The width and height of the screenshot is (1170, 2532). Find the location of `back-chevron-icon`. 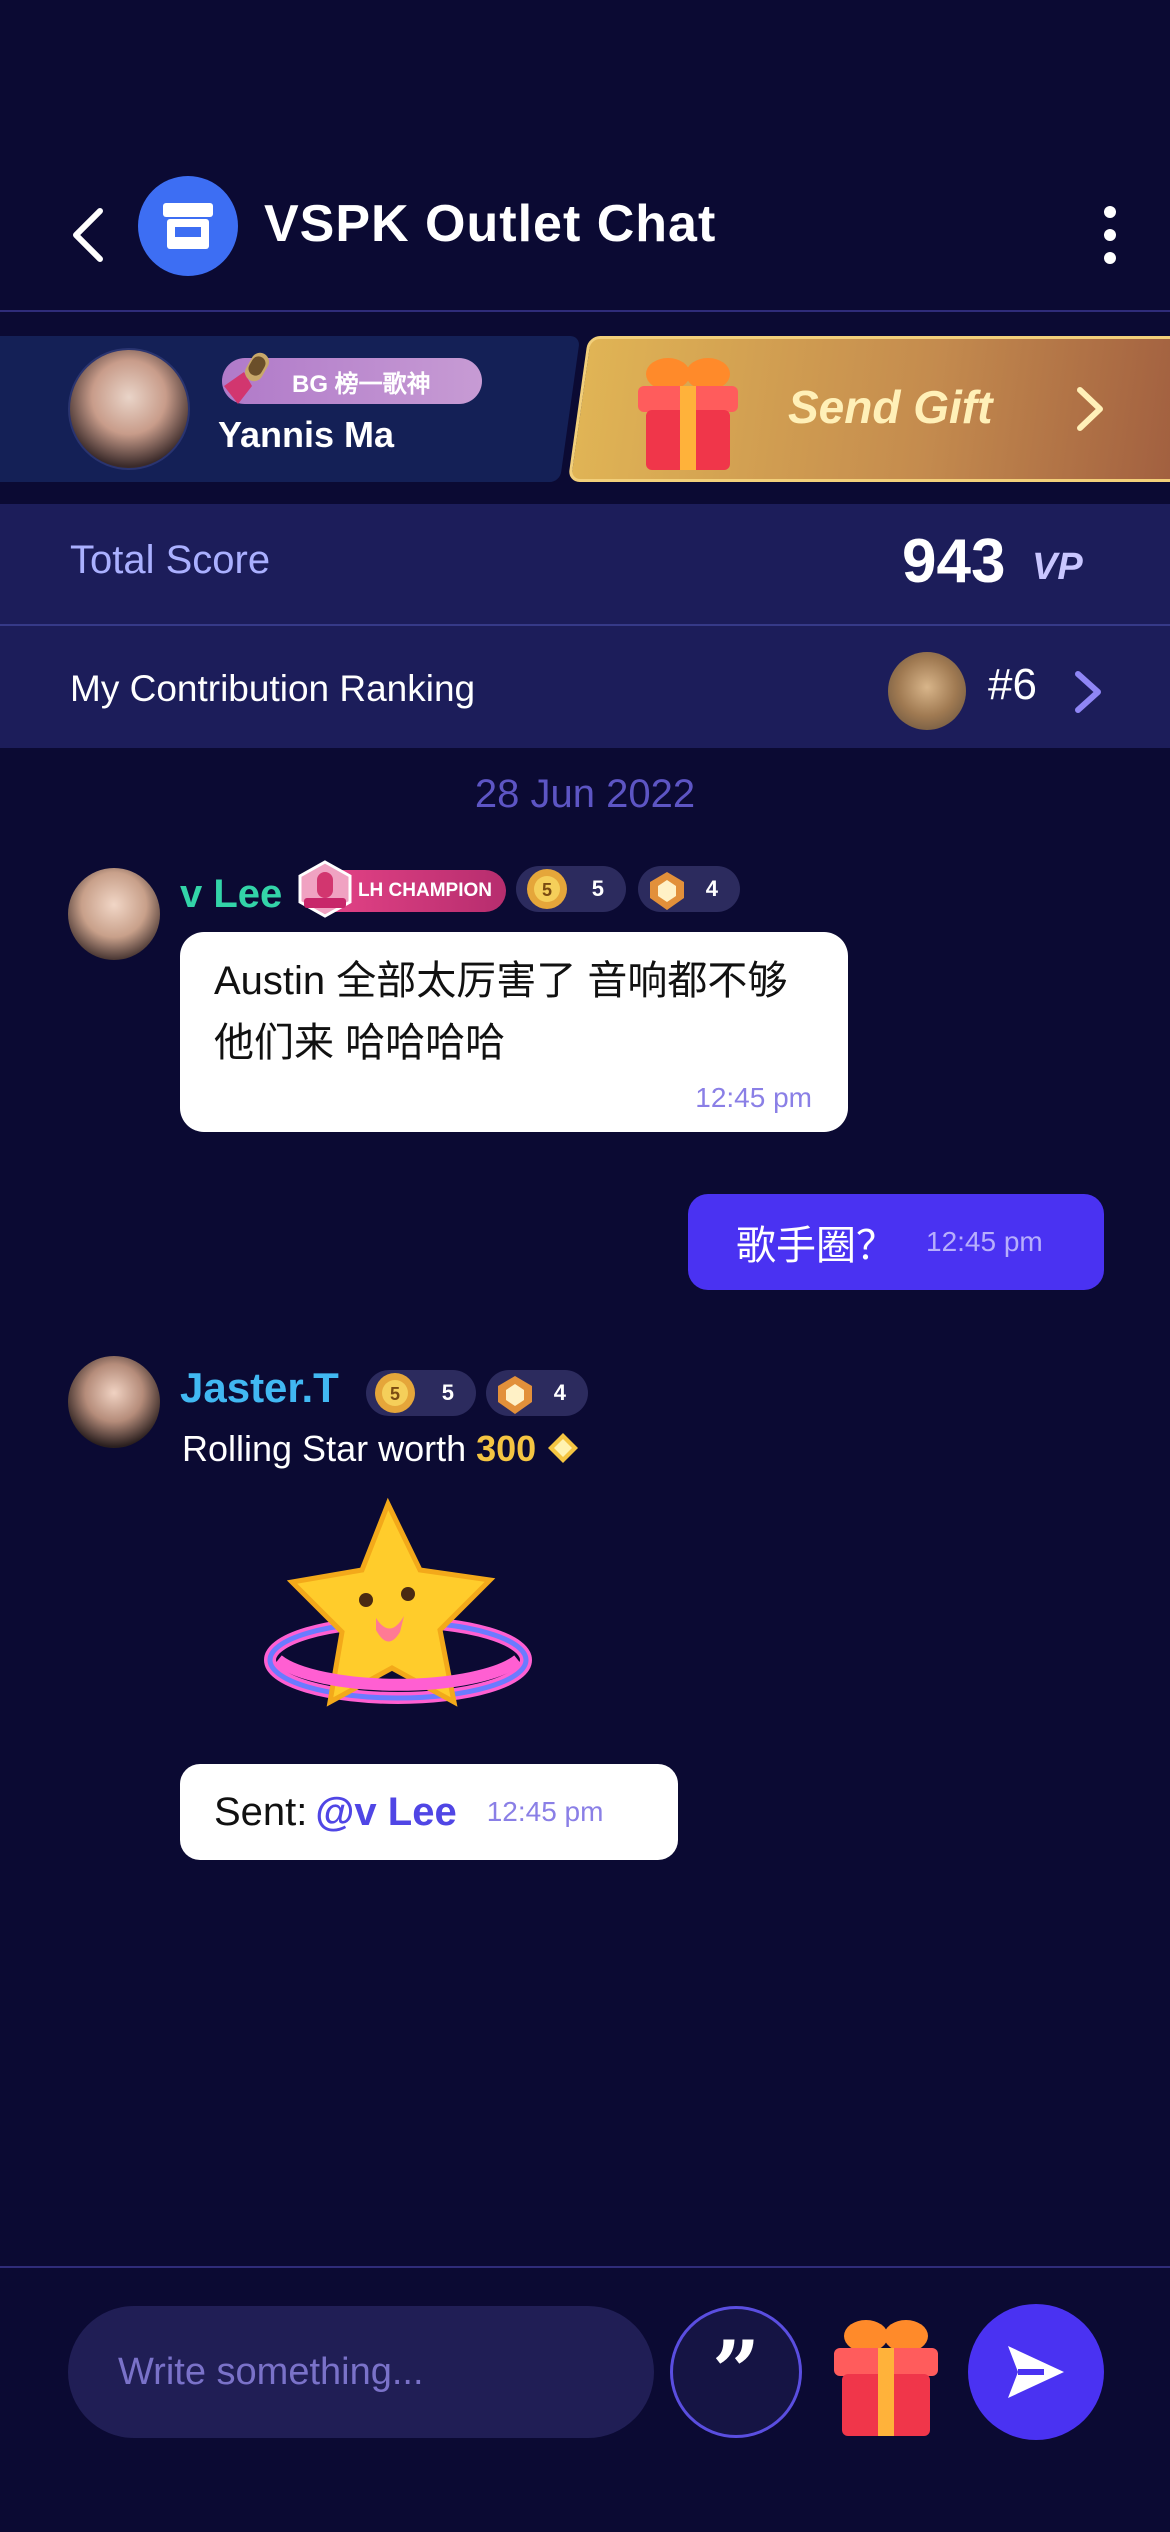

back-chevron-icon is located at coordinates (88, 235).